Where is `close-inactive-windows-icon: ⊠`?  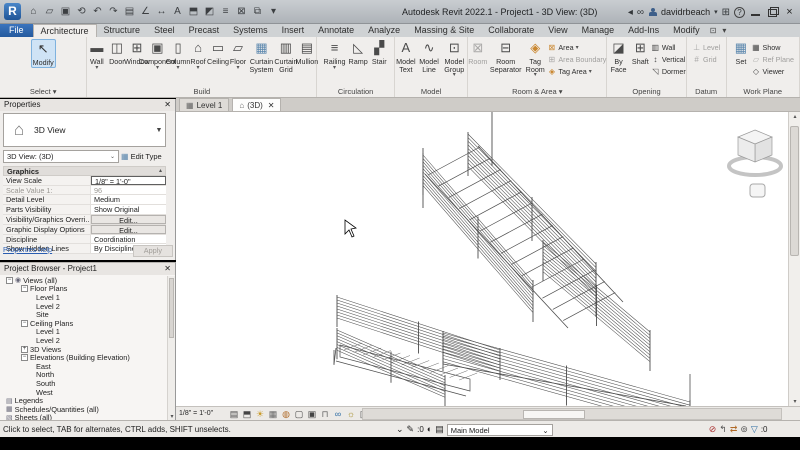
close-inactive-windows-icon: ⊠ is located at coordinates (241, 12).